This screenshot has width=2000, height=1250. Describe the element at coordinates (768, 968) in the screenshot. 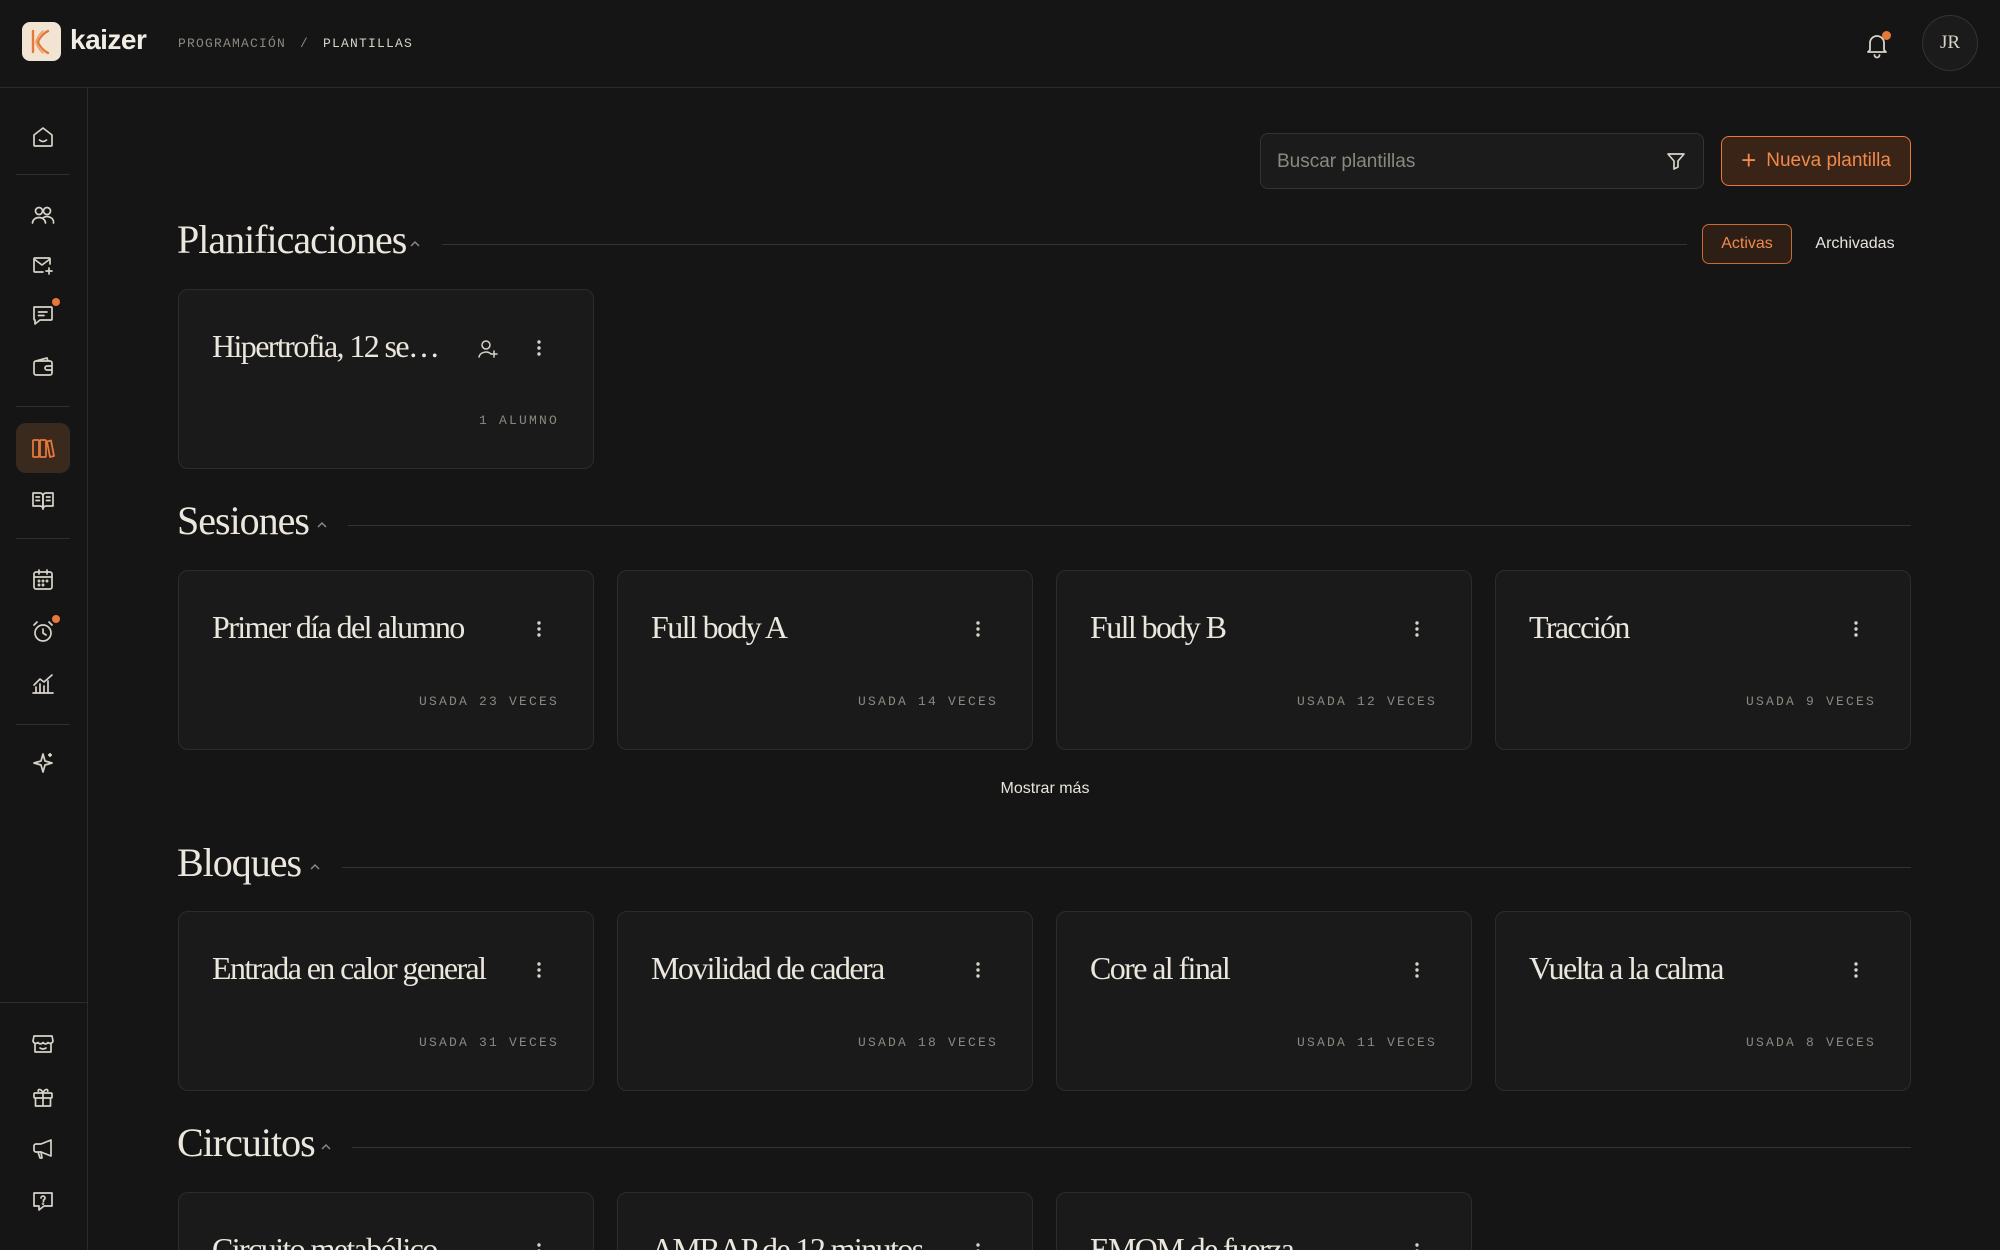

I see `card-title: Movilidad de cadera` at that location.